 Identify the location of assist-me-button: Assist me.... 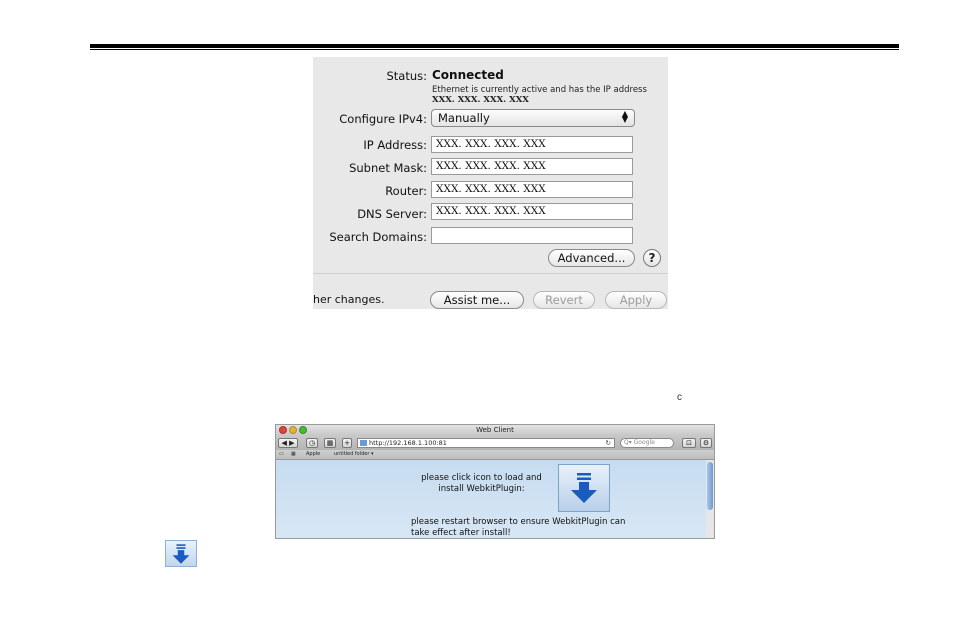
(477, 300).